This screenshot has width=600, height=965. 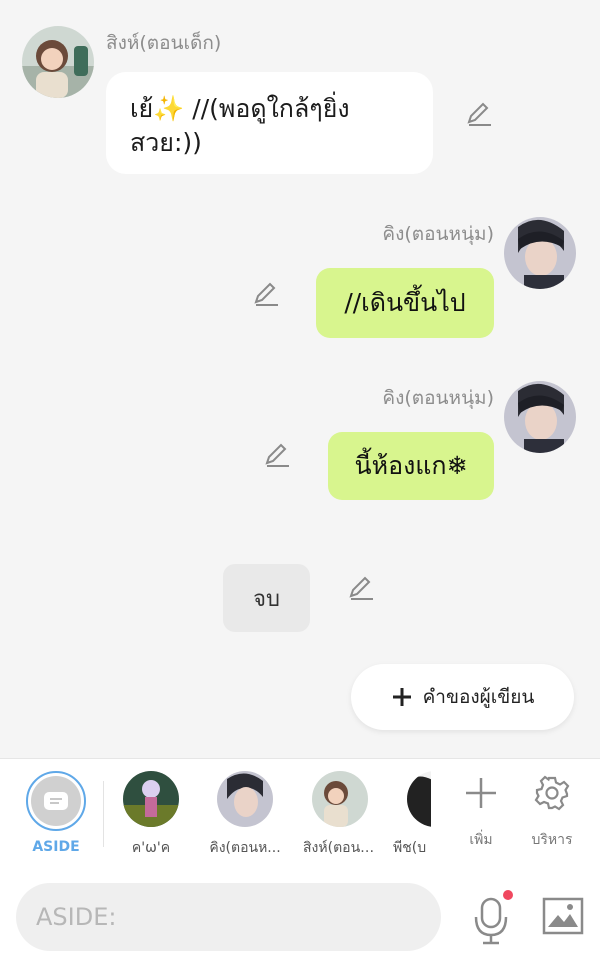 I want to click on author-note-button: คำของผู้เขียน, so click(x=462, y=697).